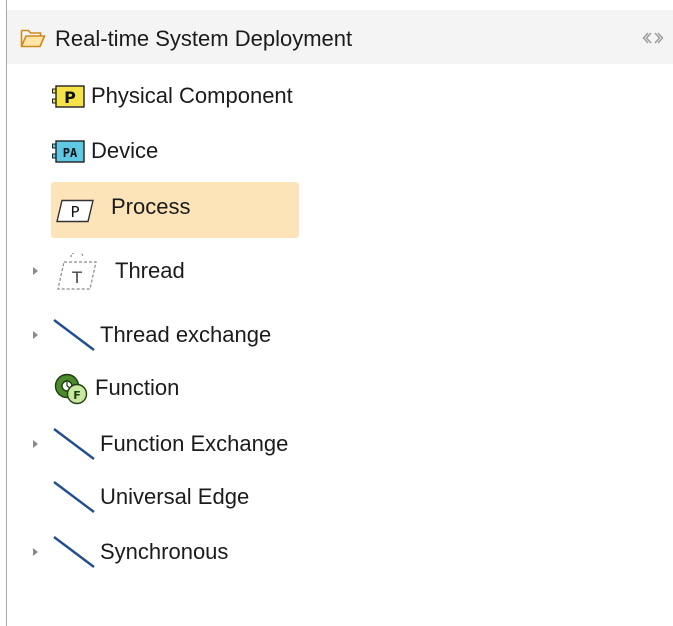  Describe the element at coordinates (76, 277) in the screenshot. I see `svg-text: T` at that location.